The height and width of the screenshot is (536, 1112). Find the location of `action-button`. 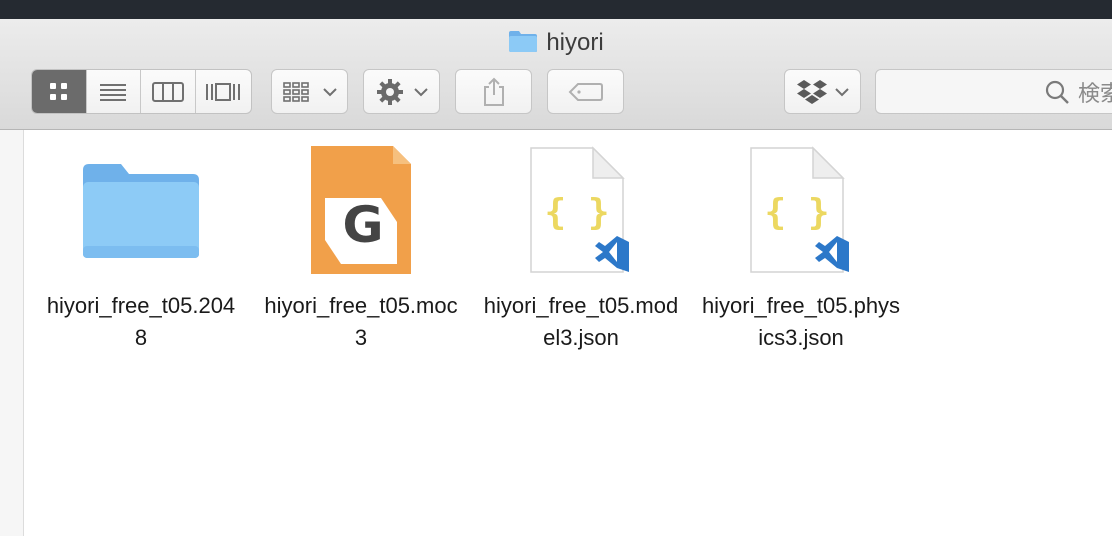

action-button is located at coordinates (401, 91).